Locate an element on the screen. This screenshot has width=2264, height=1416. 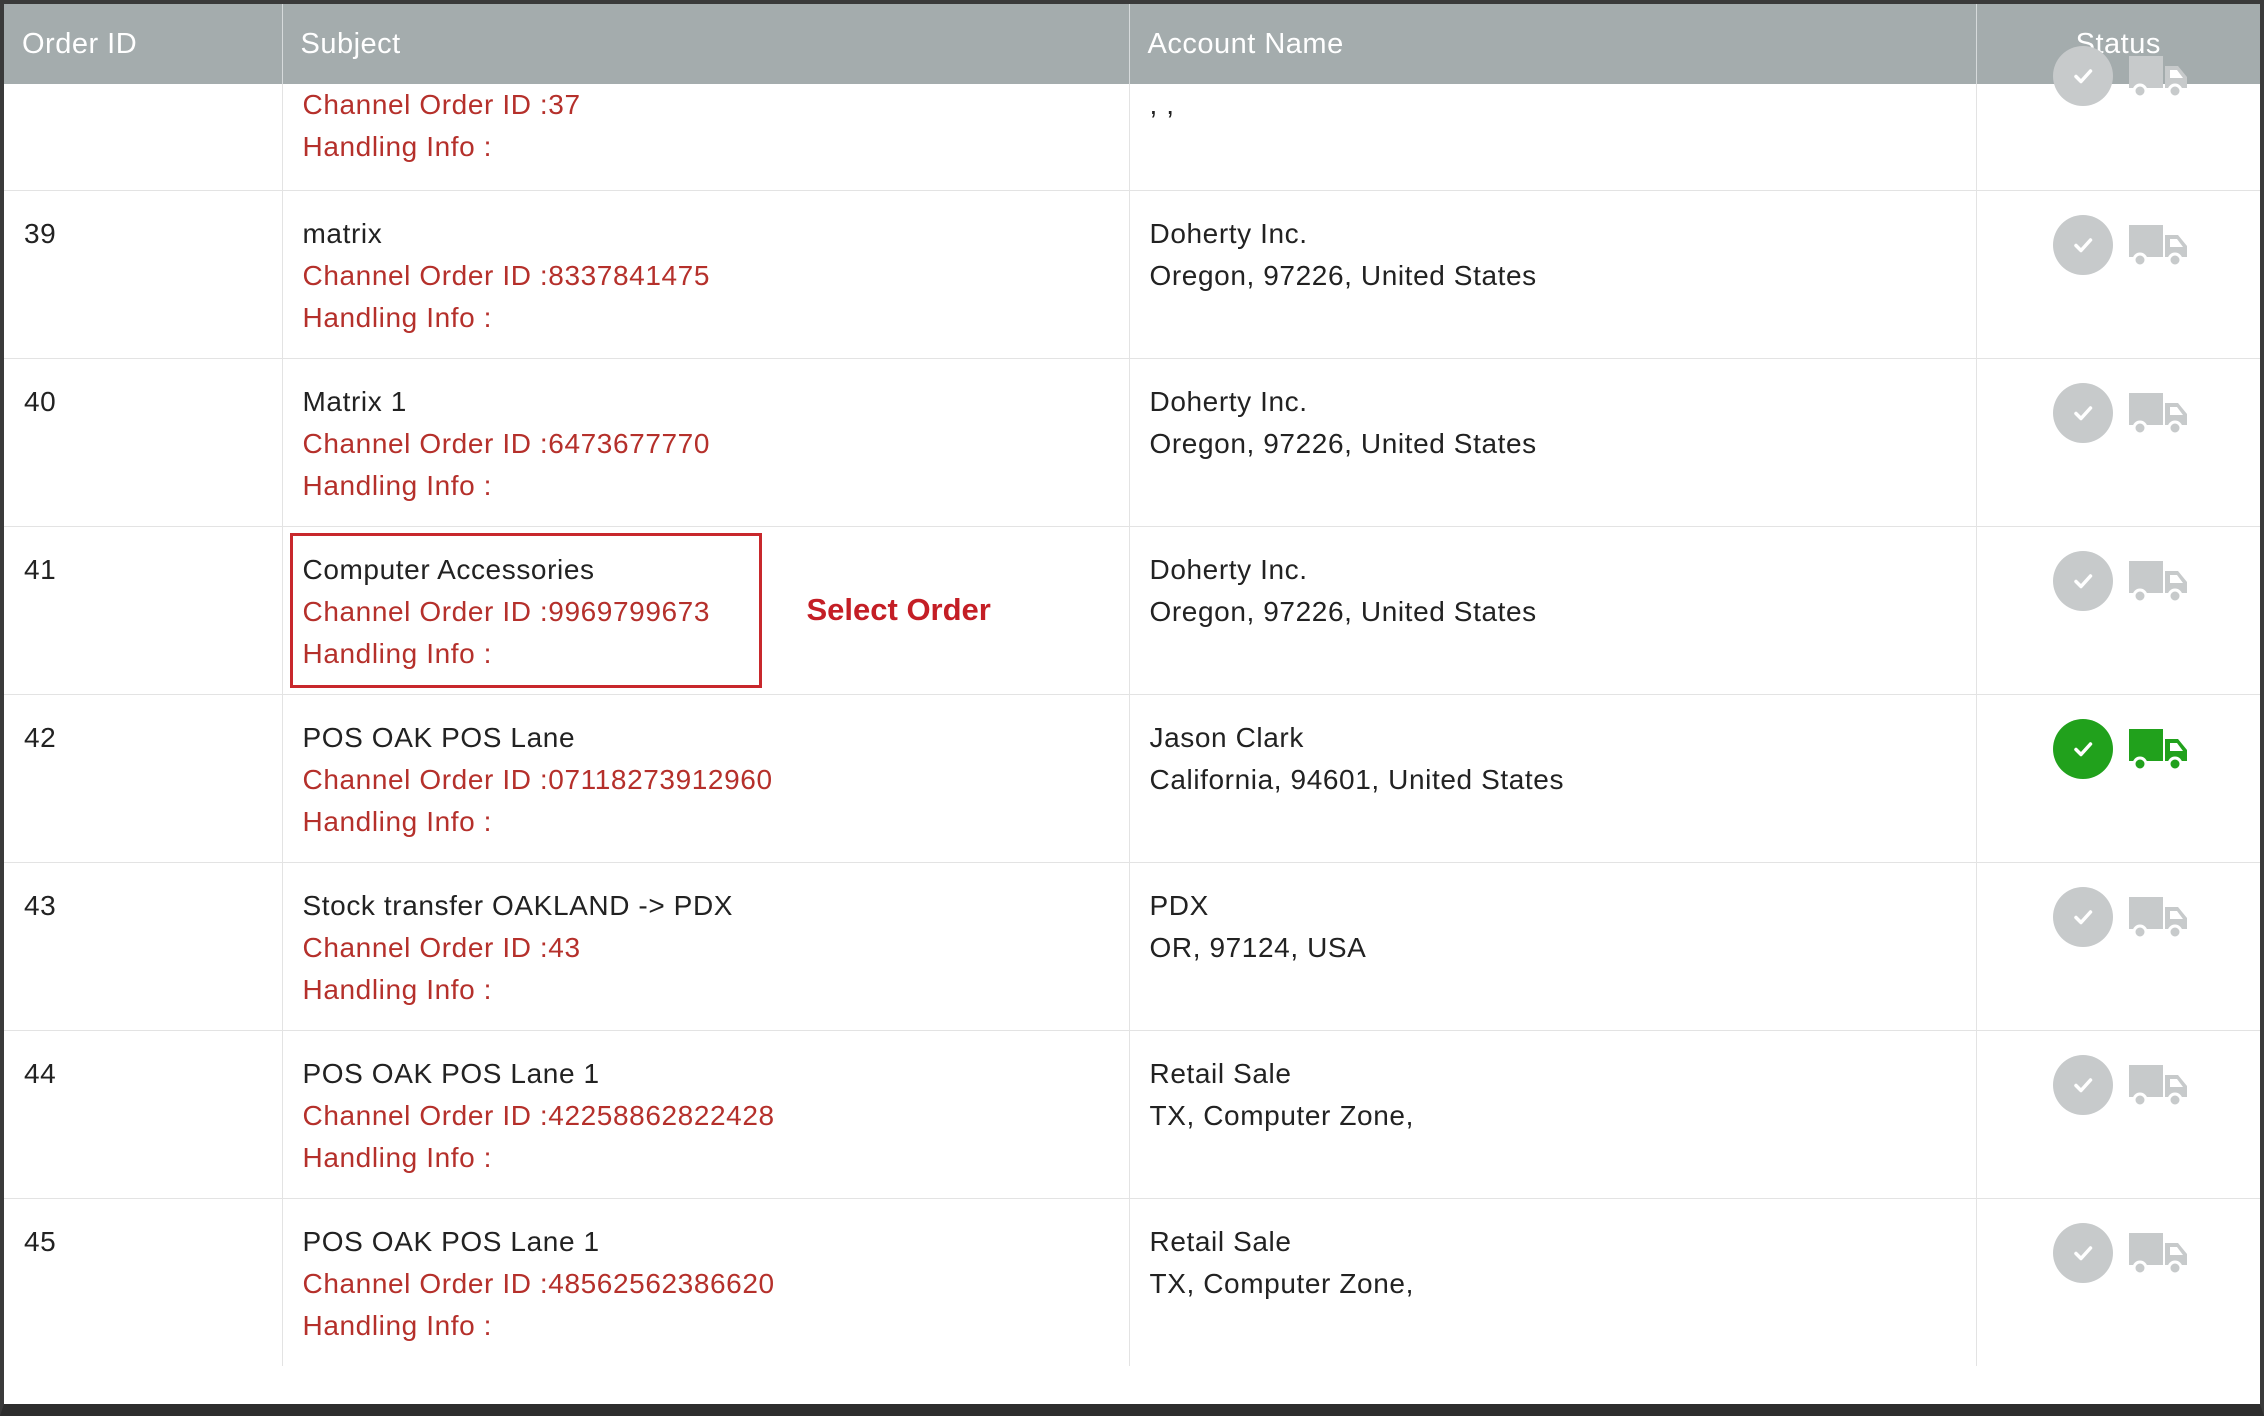
column-header-account-name: Account Name is located at coordinates (1553, 44).